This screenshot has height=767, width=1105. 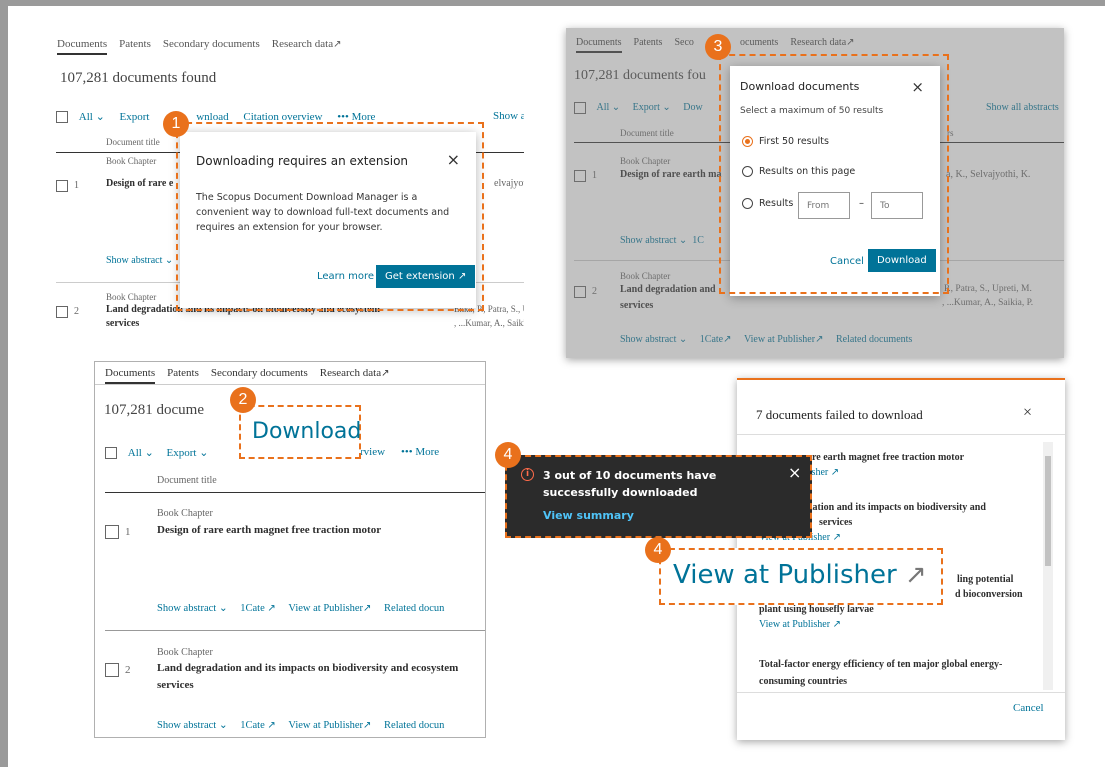 I want to click on more-dots-icon: •••, so click(x=407, y=452).